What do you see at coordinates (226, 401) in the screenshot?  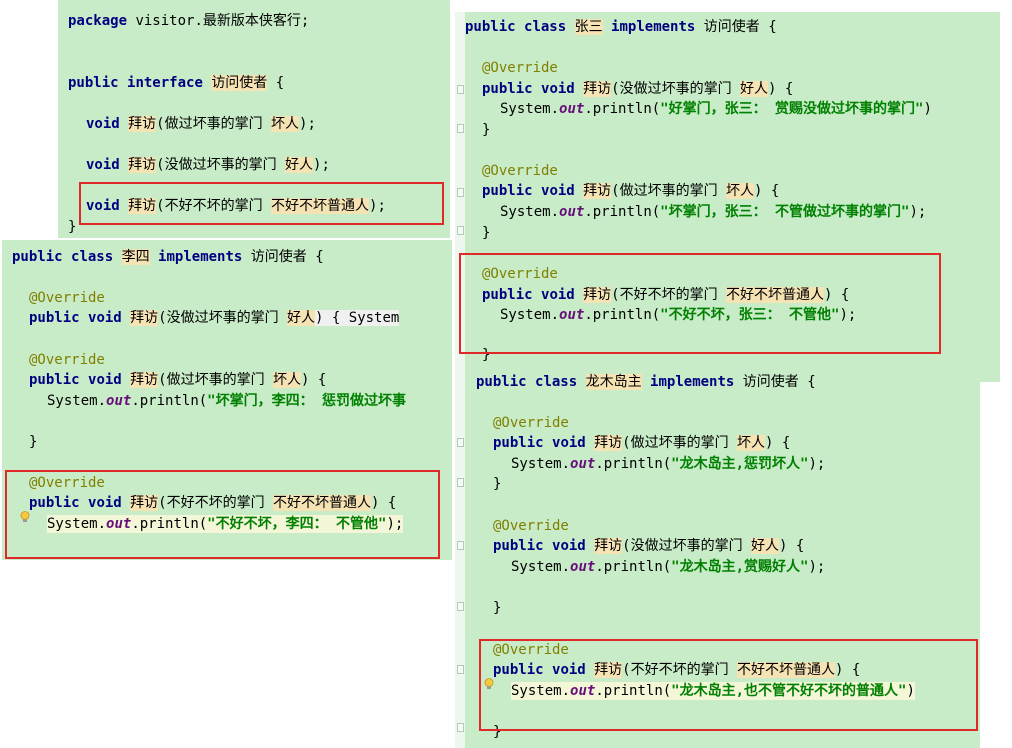 I see `println-call: System.out.println("坏掌门，李四： 惩罚做过坏事` at bounding box center [226, 401].